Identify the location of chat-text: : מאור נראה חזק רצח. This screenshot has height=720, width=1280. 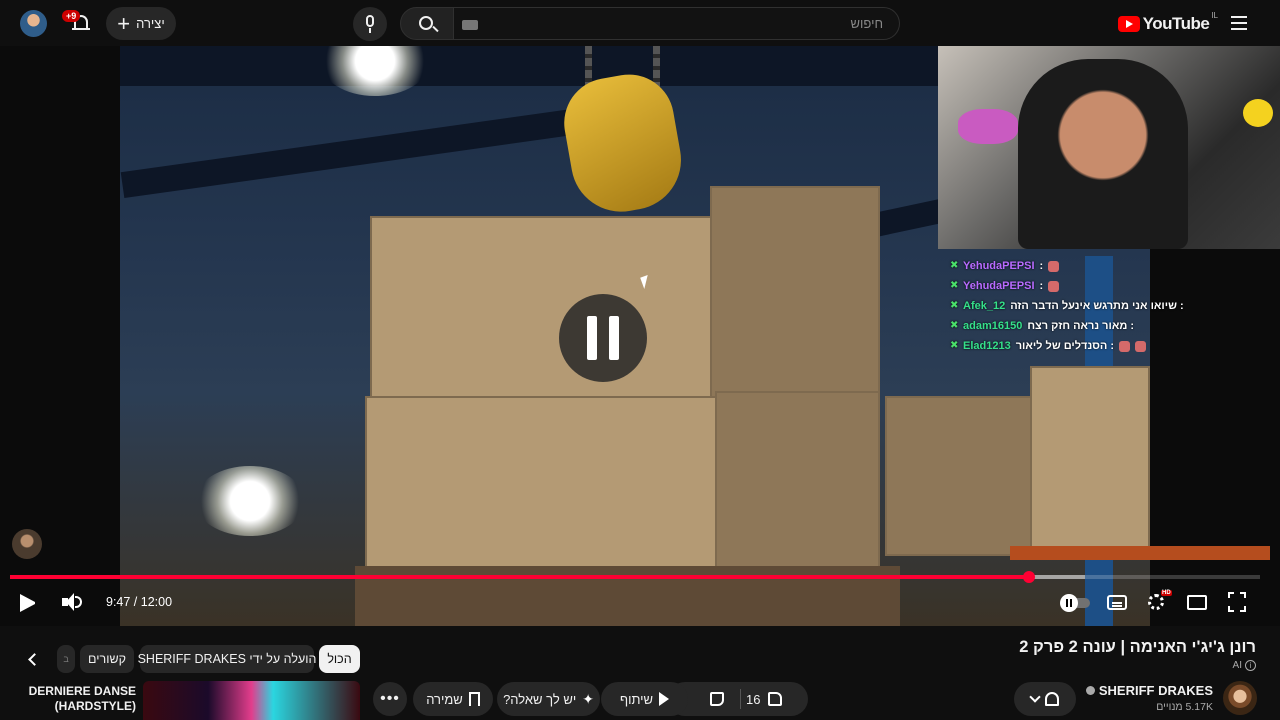
(1081, 326).